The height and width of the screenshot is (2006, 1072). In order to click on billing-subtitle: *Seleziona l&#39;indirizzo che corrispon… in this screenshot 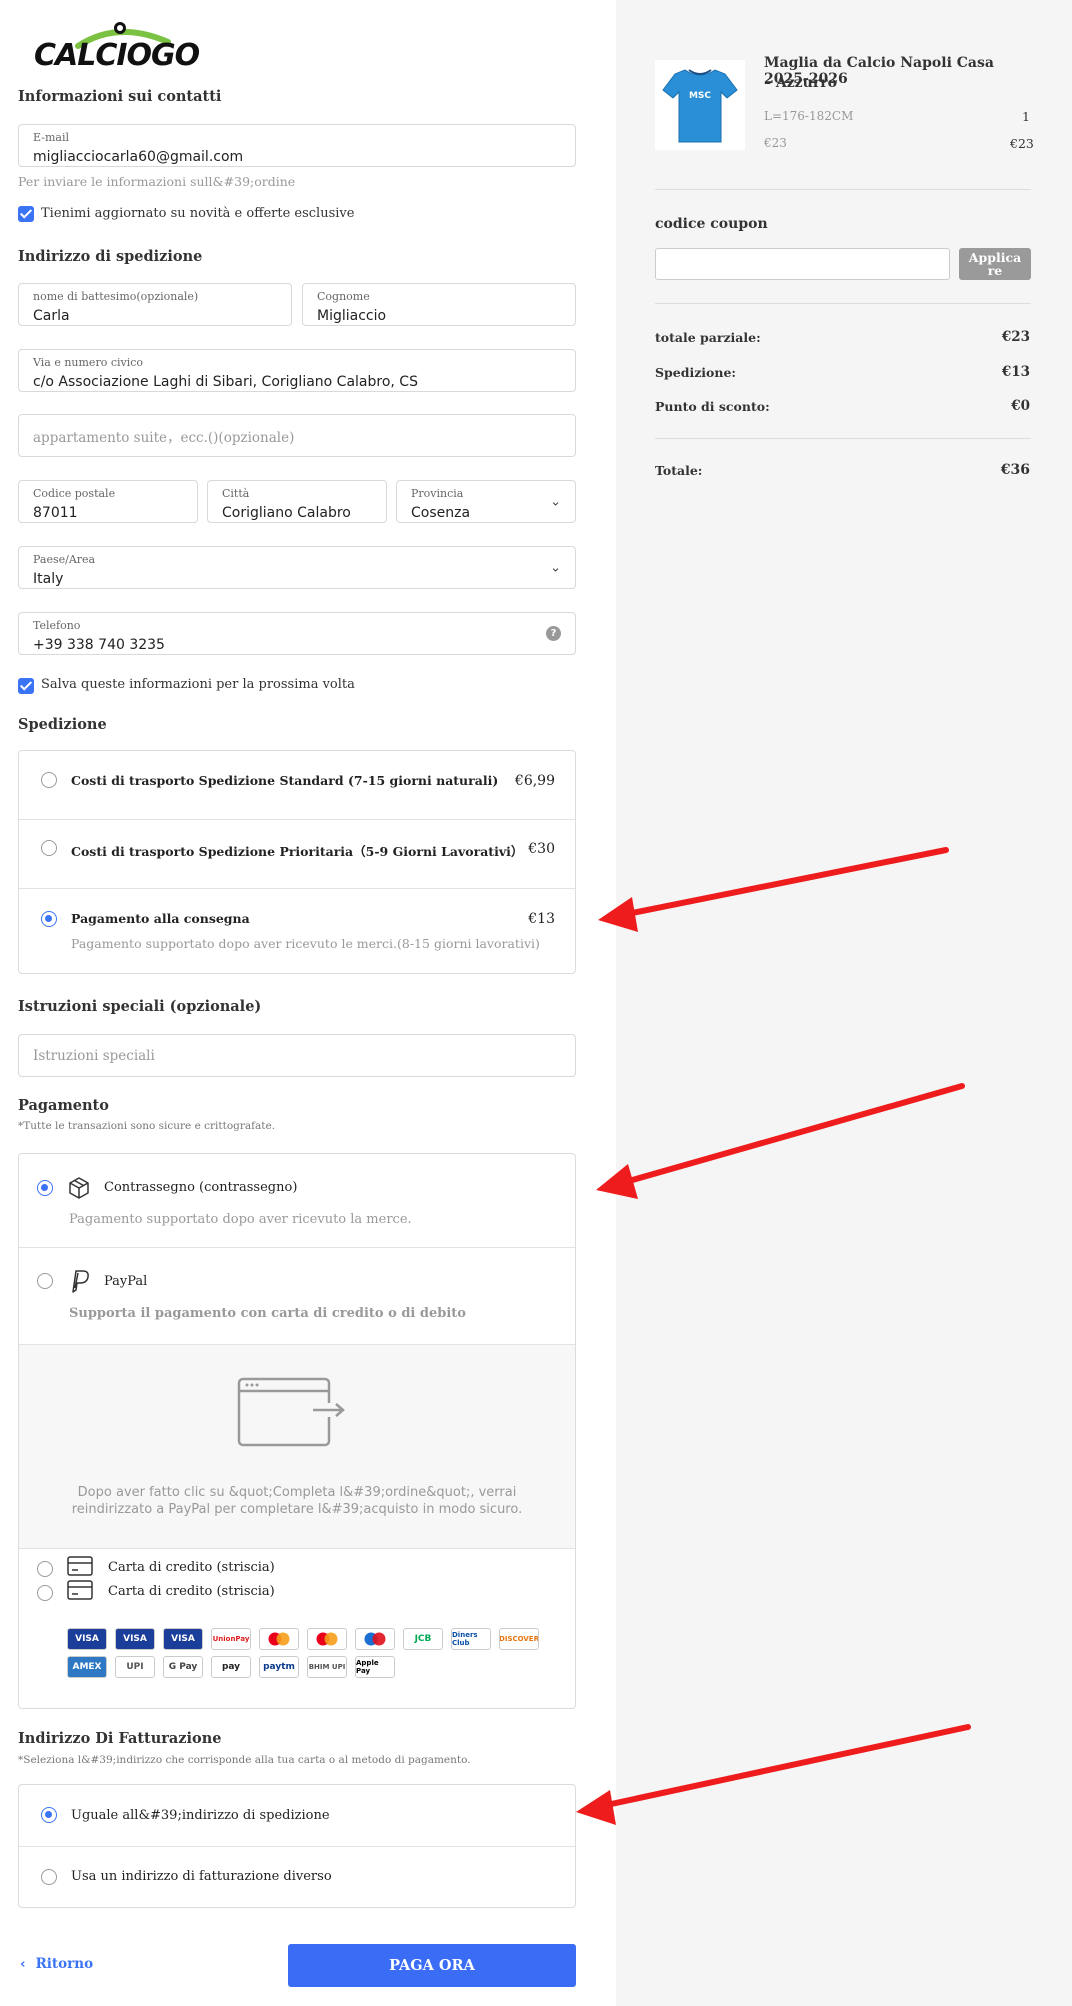, I will do `click(244, 1760)`.